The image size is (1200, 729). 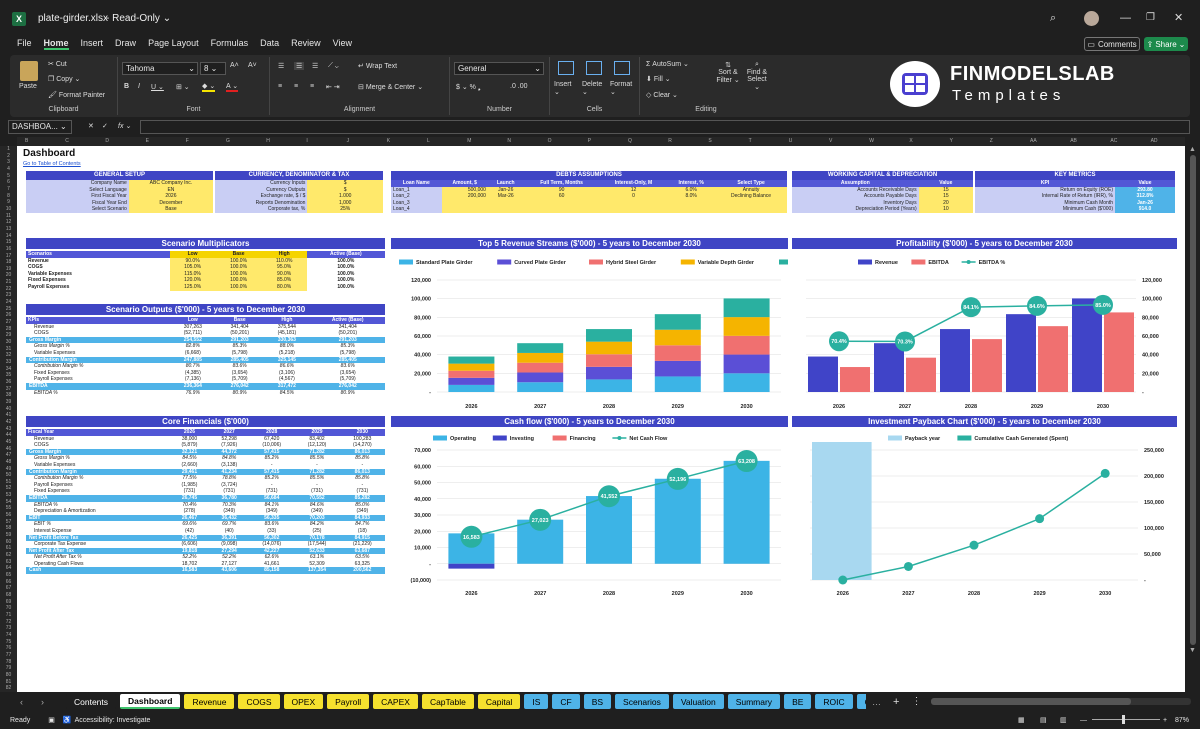 What do you see at coordinates (1063, 720) in the screenshot?
I see `page-break-icon: ▥` at bounding box center [1063, 720].